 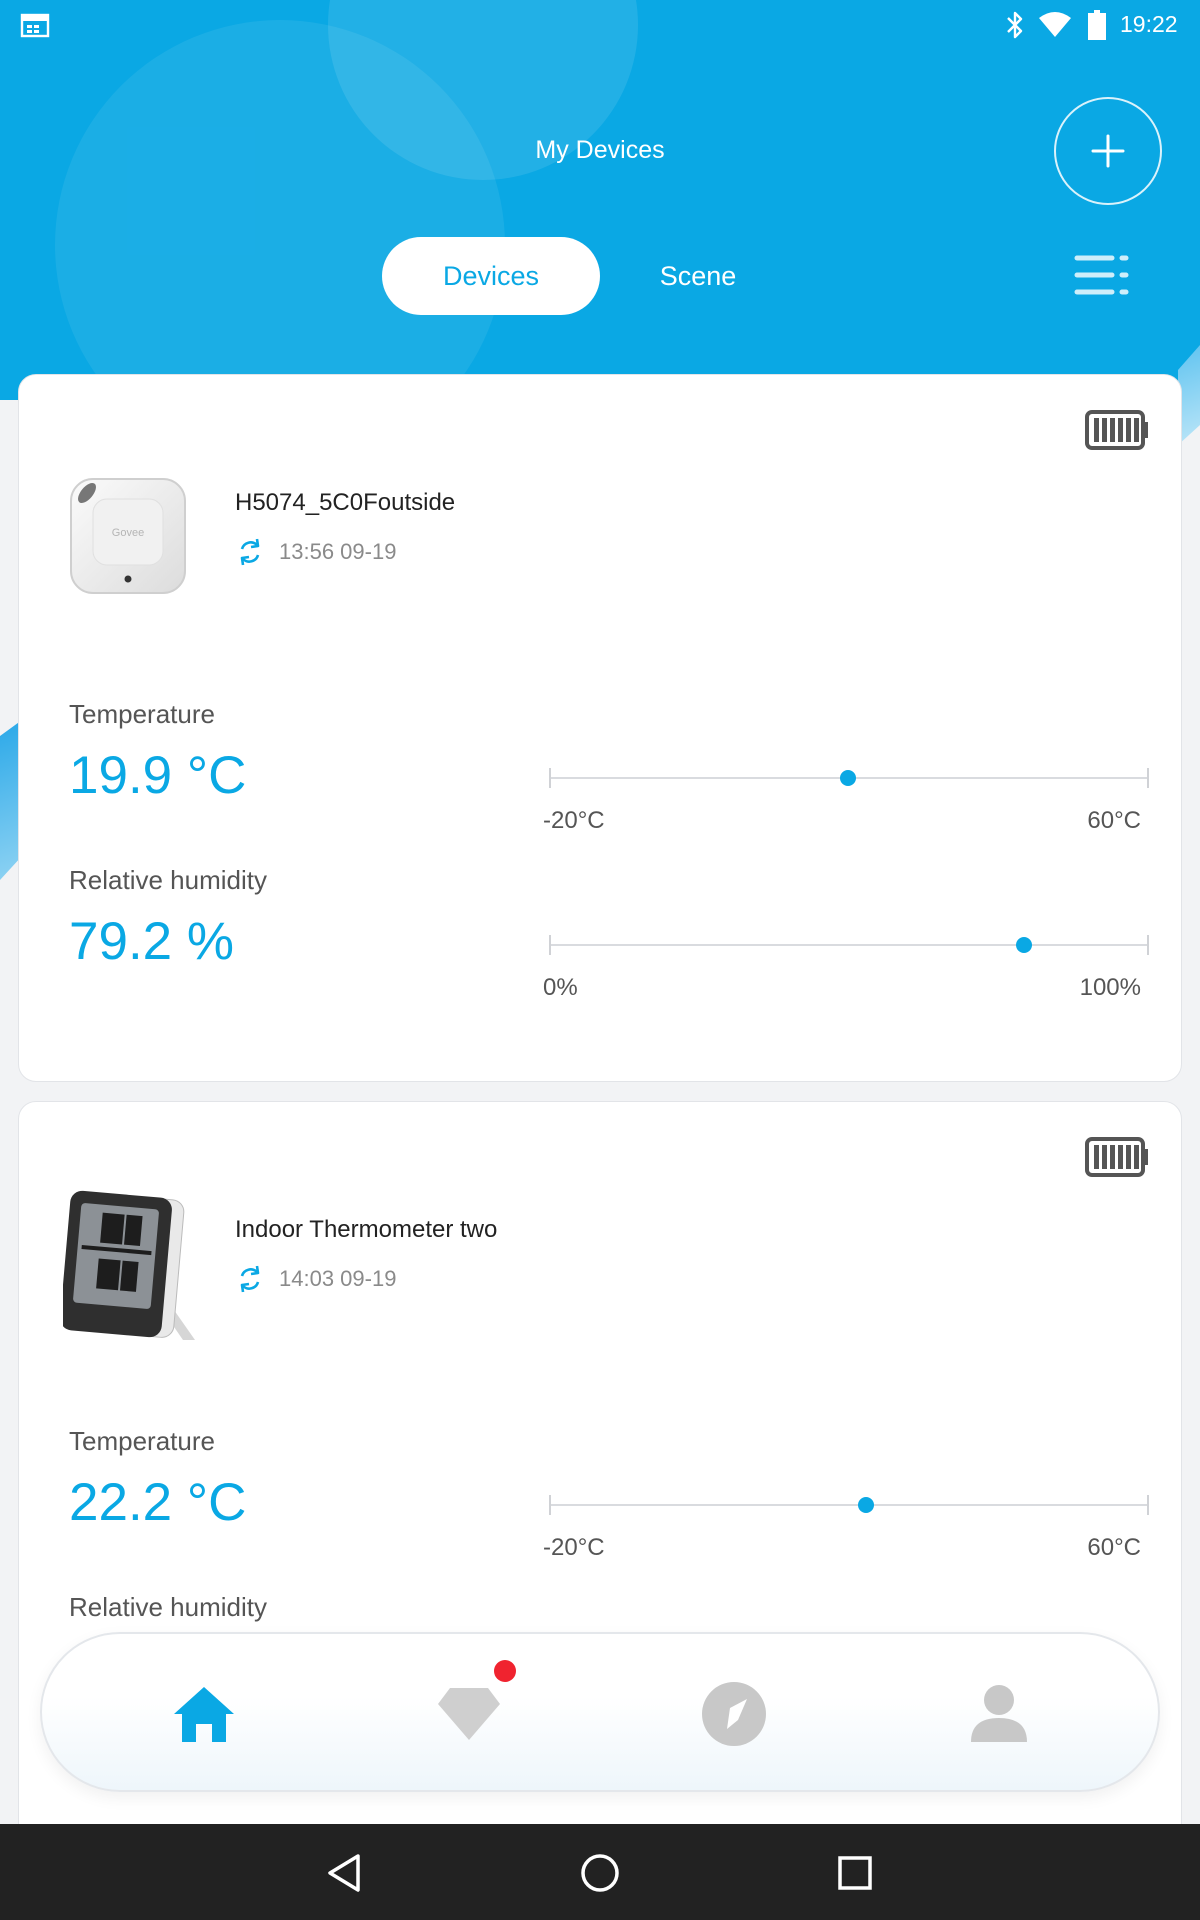 I want to click on notification-badge, so click(x=505, y=1671).